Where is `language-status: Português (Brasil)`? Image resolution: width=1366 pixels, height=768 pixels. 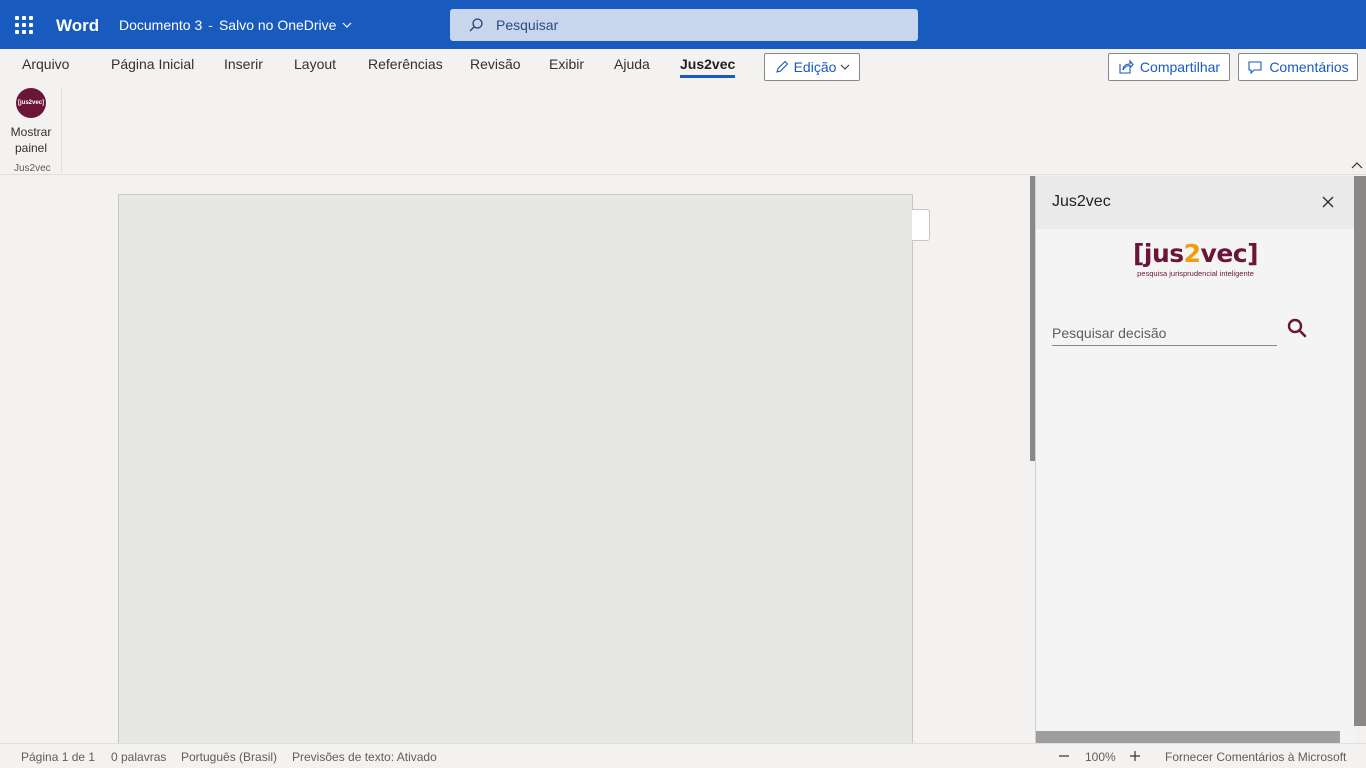 language-status: Português (Brasil) is located at coordinates (229, 757).